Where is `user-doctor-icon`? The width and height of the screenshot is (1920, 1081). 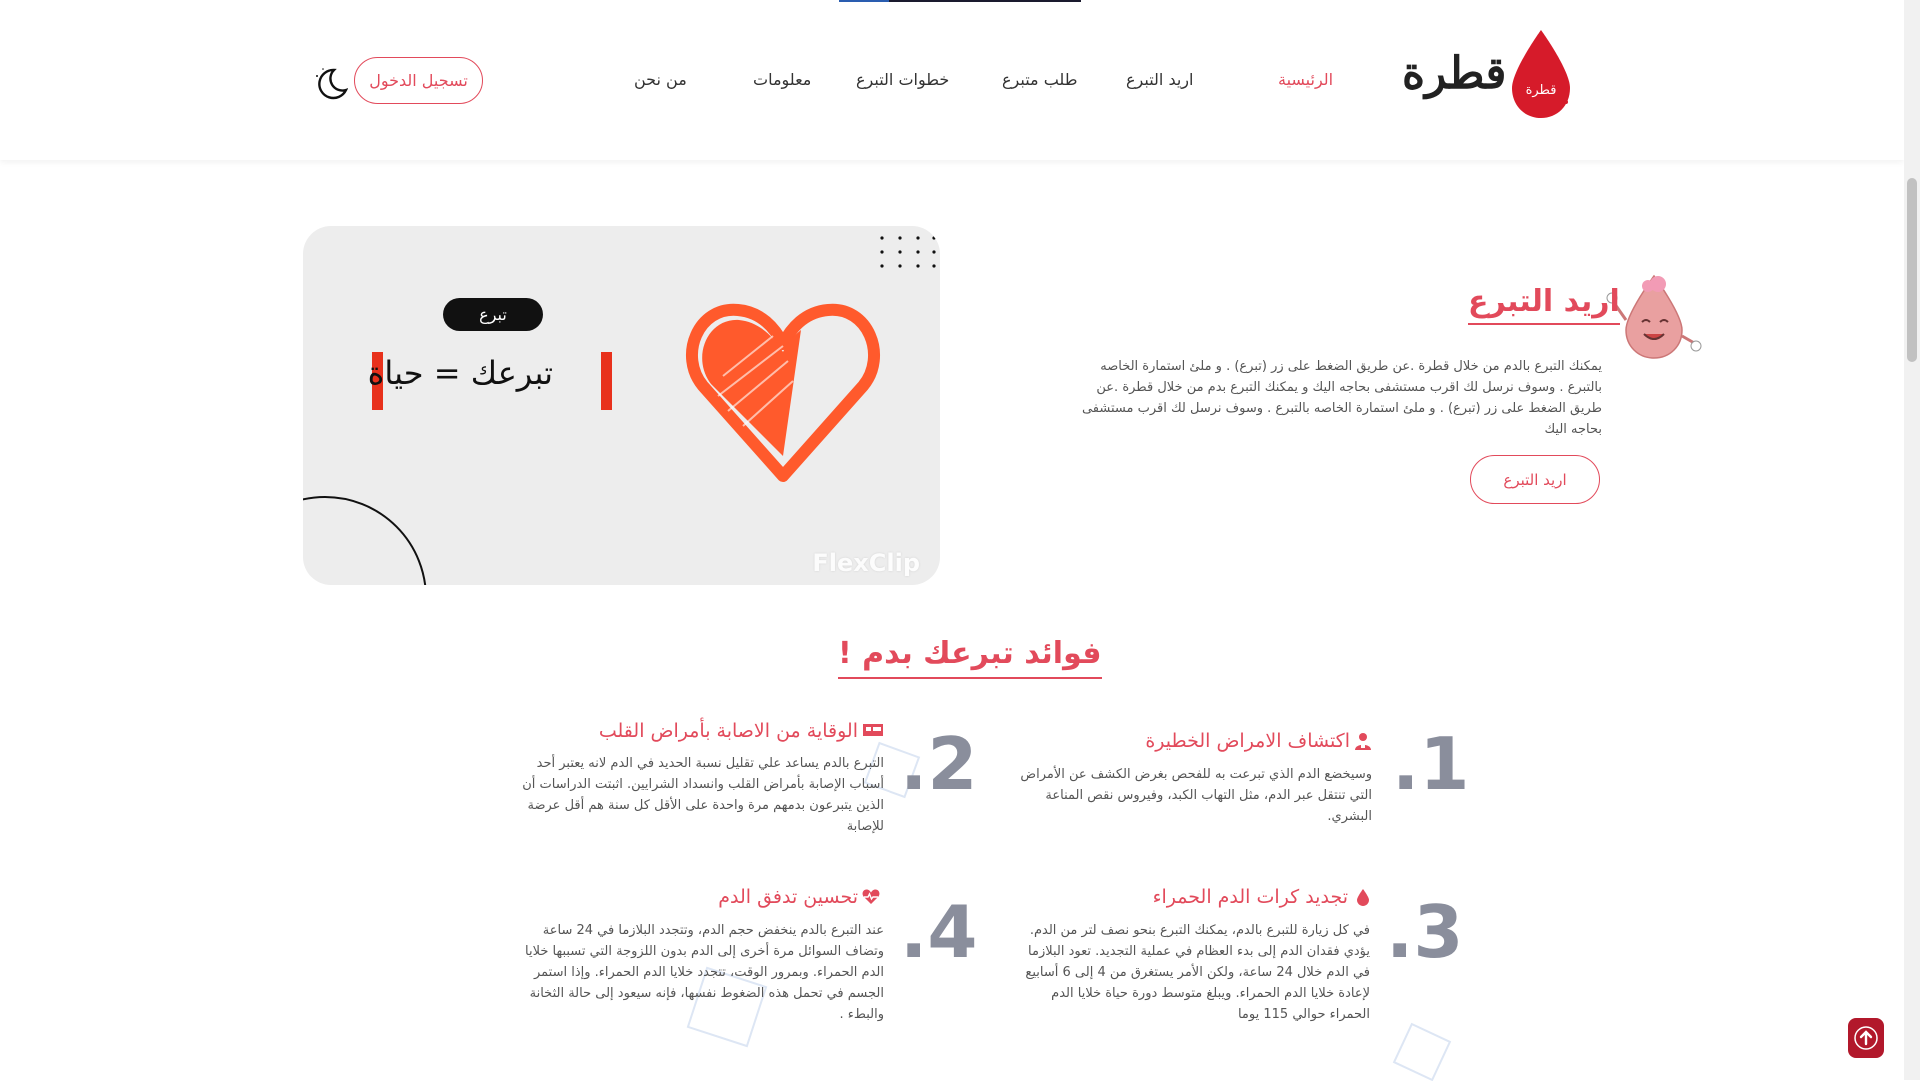 user-doctor-icon is located at coordinates (1363, 741).